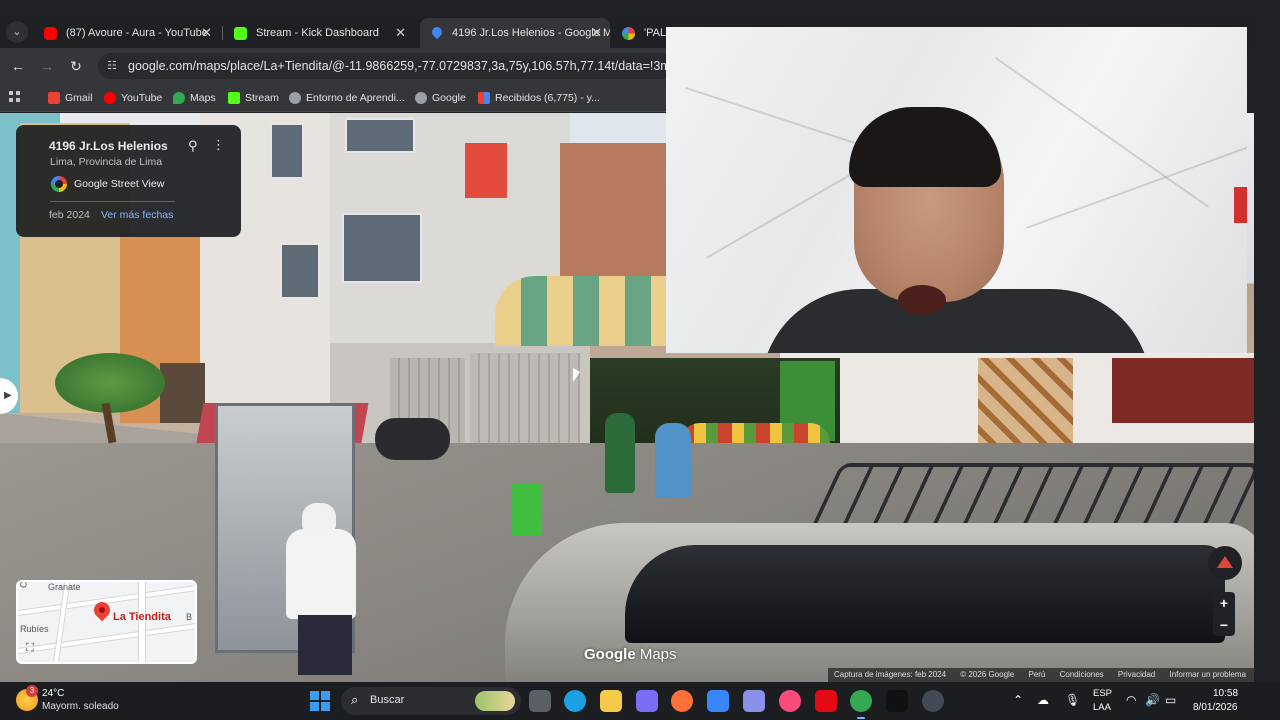 The width and height of the screenshot is (1280, 720). What do you see at coordinates (325, 645) in the screenshot?
I see `skirt` at bounding box center [325, 645].